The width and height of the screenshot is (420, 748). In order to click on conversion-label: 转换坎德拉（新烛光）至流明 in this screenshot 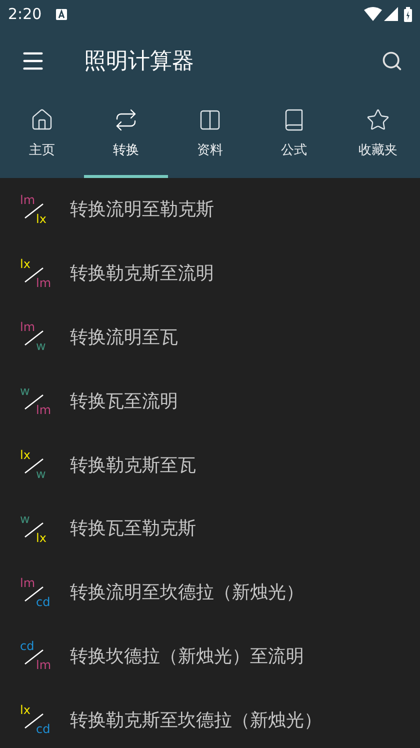, I will do `click(187, 656)`.